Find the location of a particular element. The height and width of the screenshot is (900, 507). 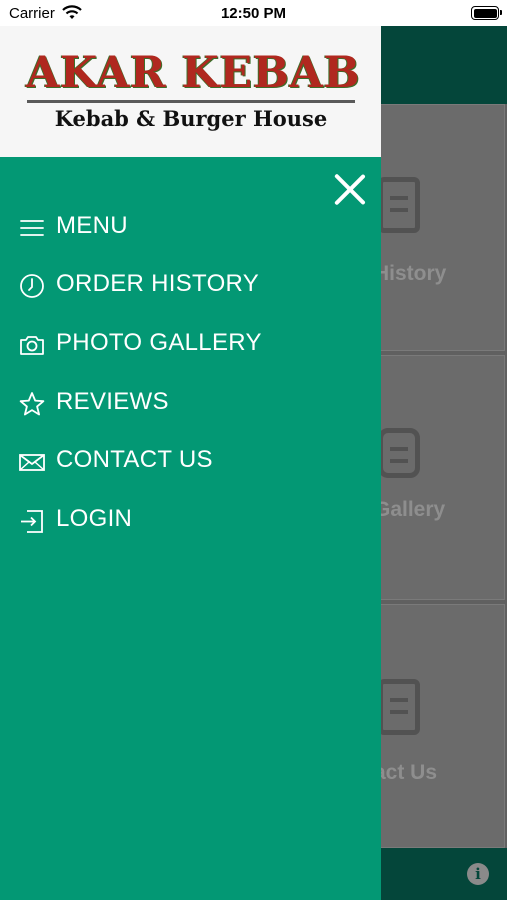

background-tile-label: act Us is located at coordinates (406, 772).